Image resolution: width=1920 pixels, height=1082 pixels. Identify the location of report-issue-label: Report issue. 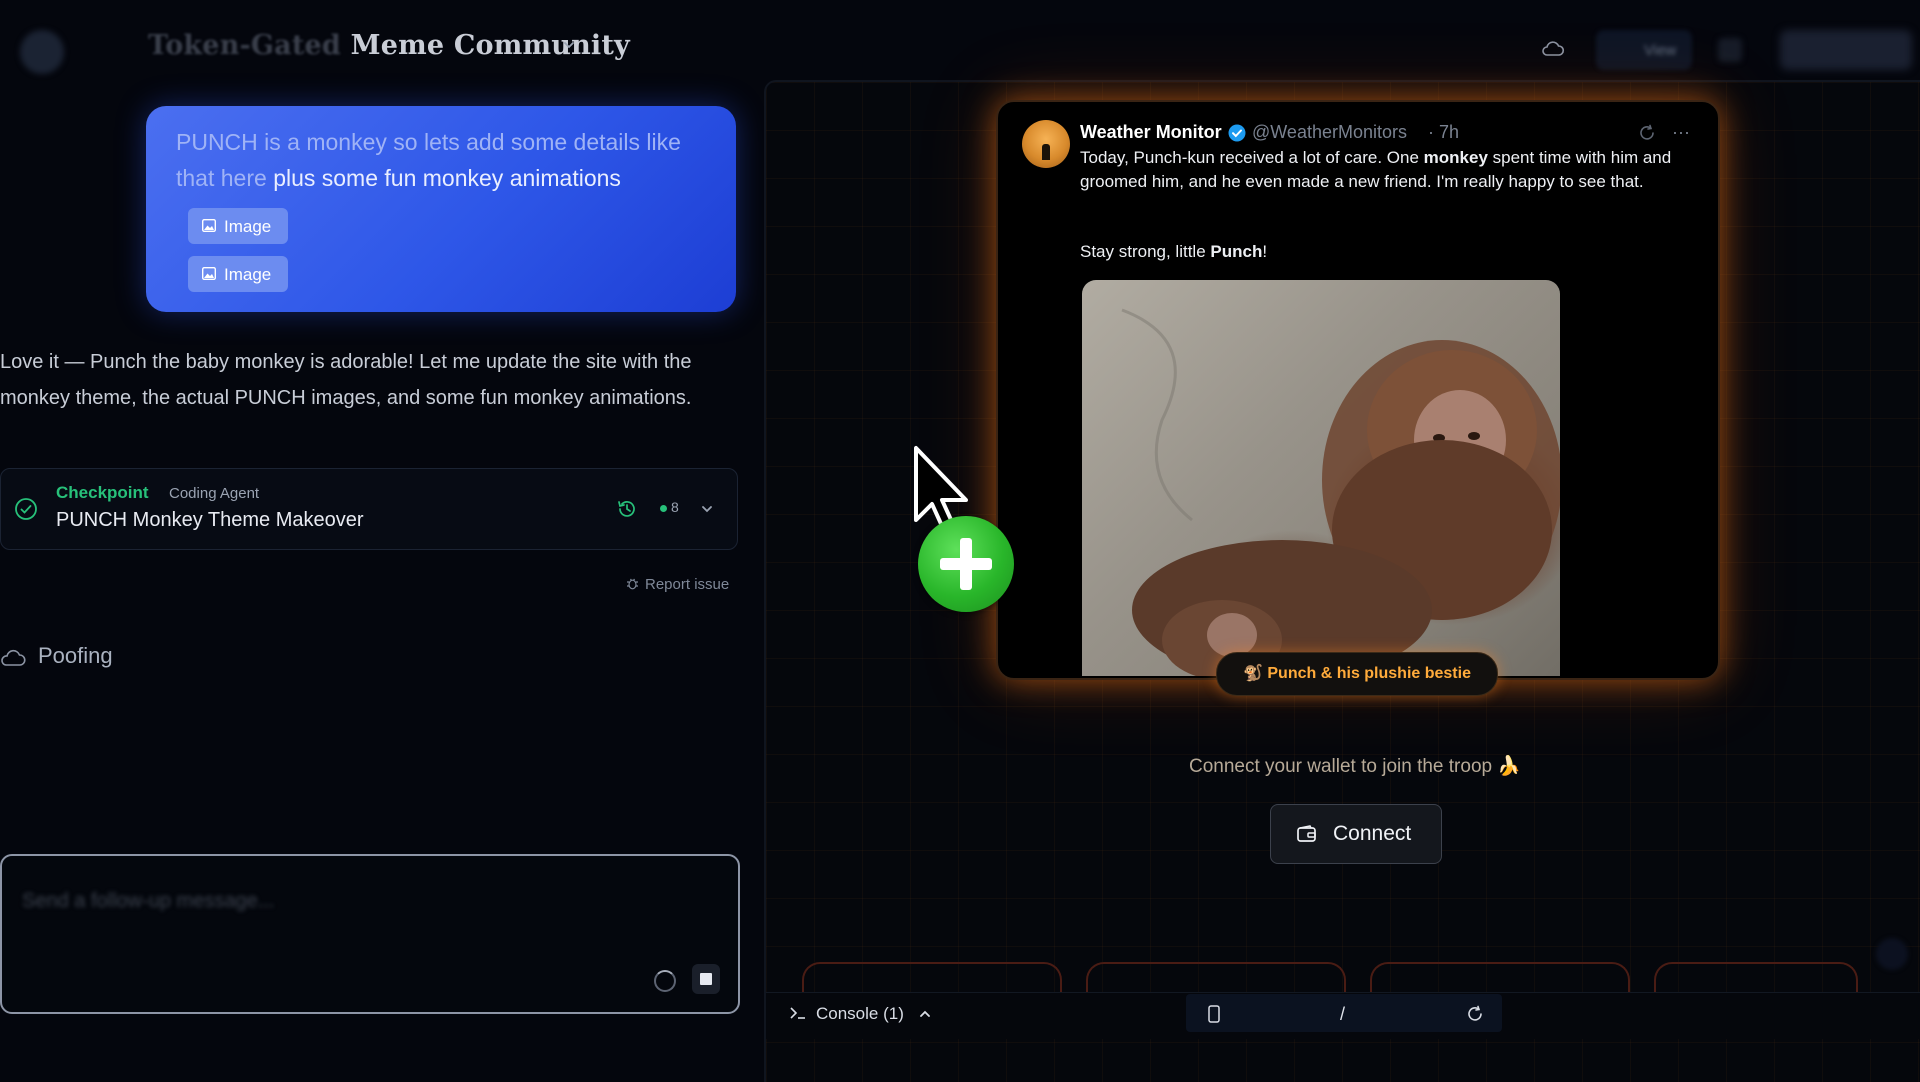
(687, 584).